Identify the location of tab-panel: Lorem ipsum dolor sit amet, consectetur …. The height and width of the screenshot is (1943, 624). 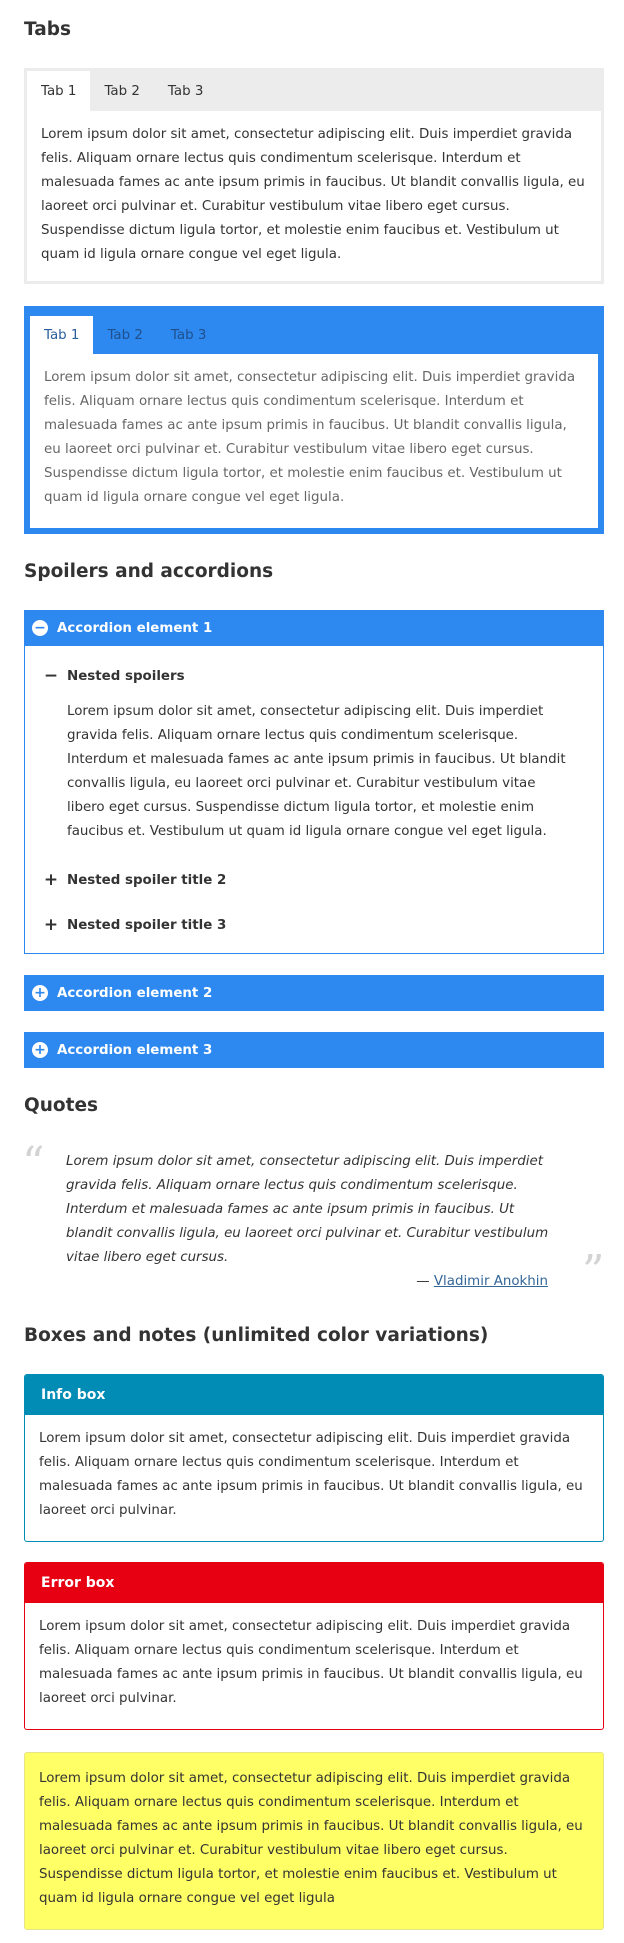
(314, 189).